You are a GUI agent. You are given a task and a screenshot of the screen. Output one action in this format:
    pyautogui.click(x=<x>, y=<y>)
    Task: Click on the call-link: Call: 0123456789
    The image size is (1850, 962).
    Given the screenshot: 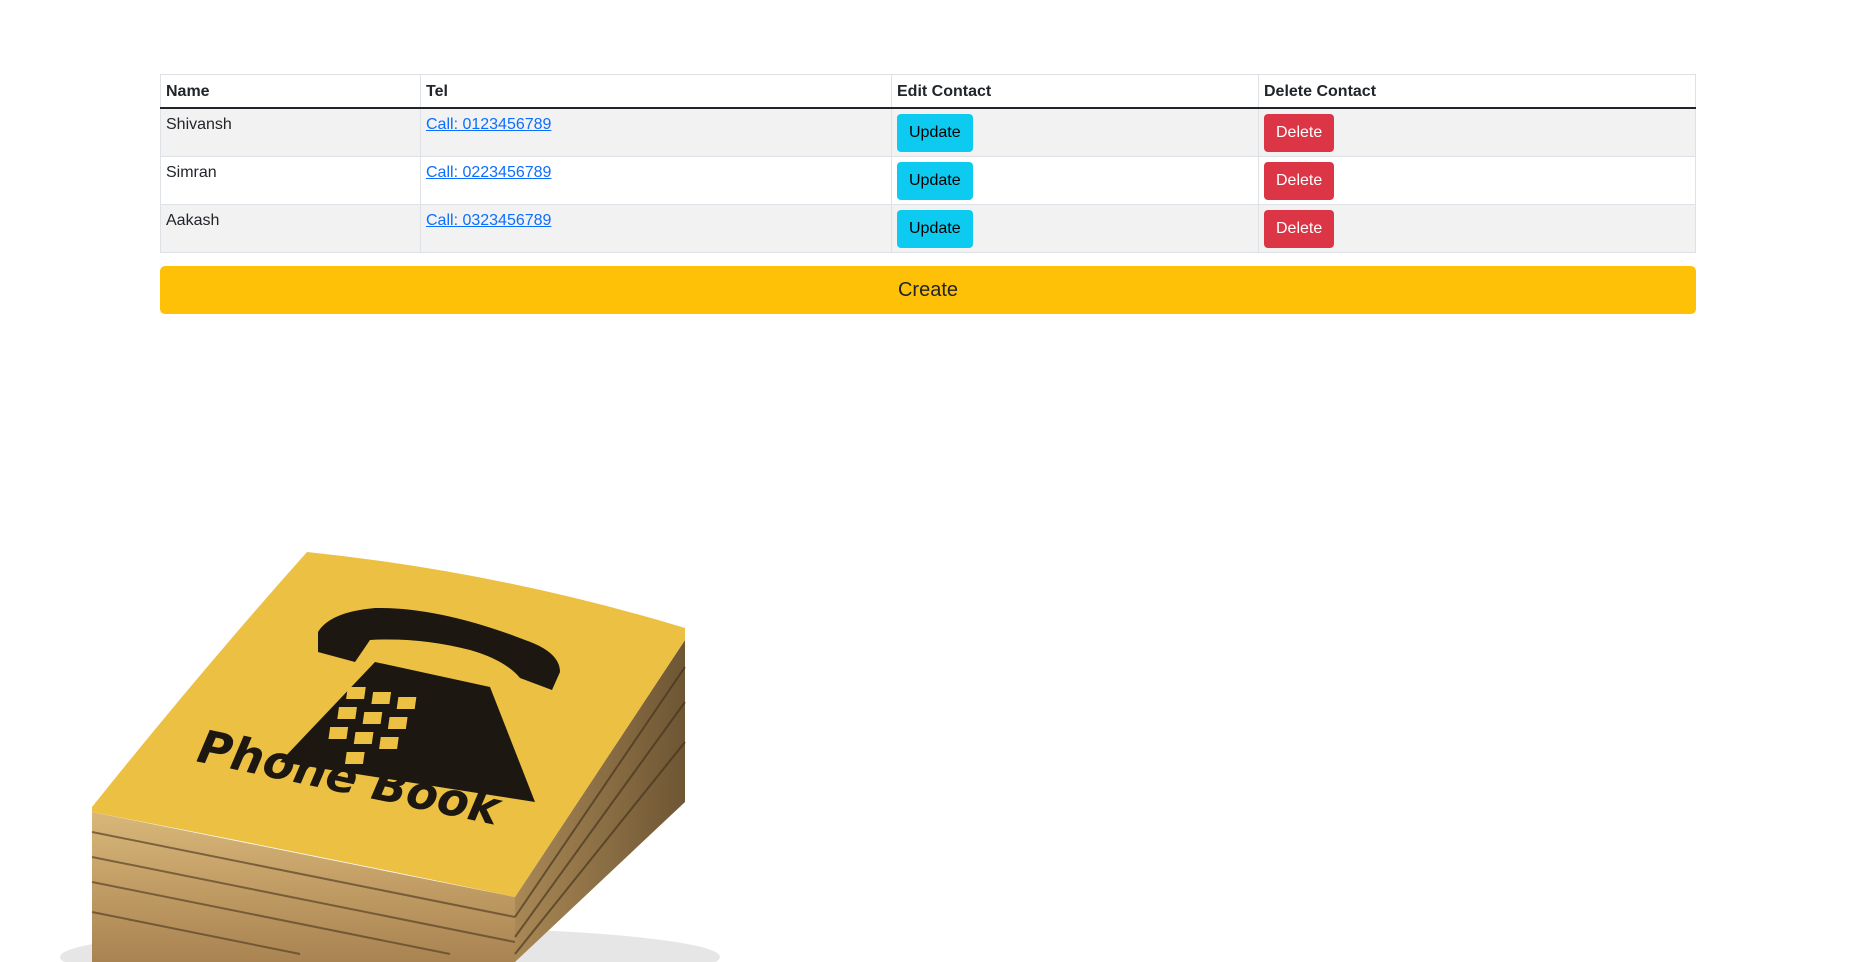 What is the action you would take?
    pyautogui.click(x=488, y=124)
    